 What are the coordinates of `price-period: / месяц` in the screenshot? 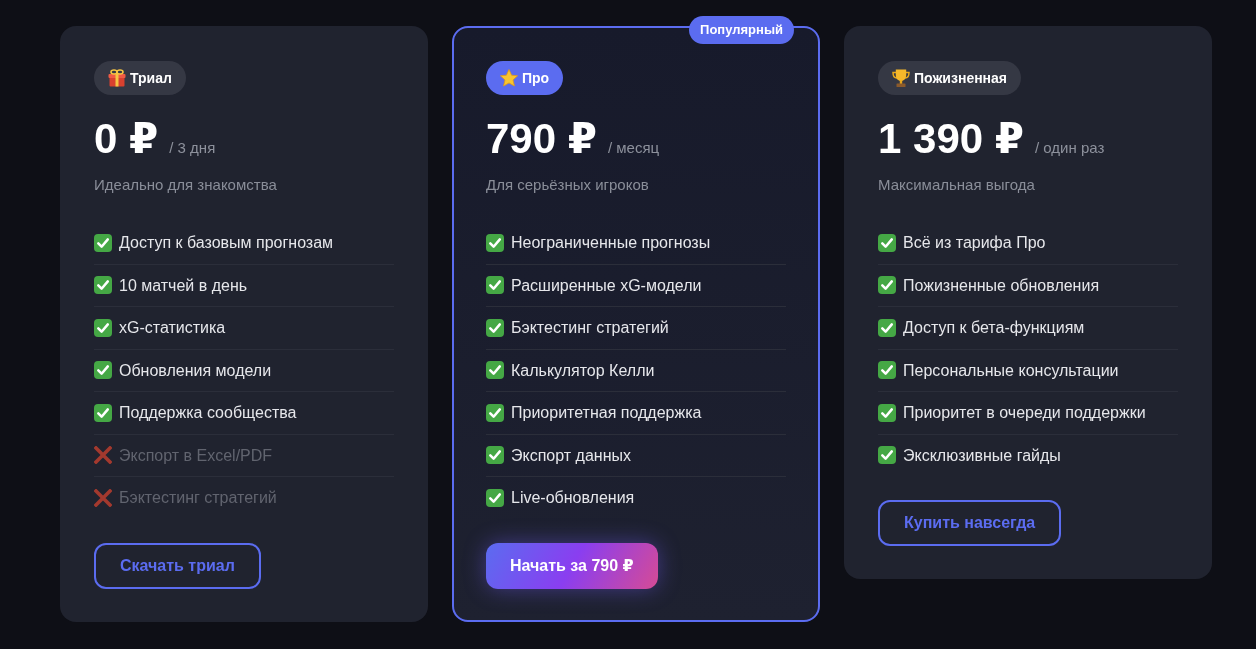 It's located at (633, 147).